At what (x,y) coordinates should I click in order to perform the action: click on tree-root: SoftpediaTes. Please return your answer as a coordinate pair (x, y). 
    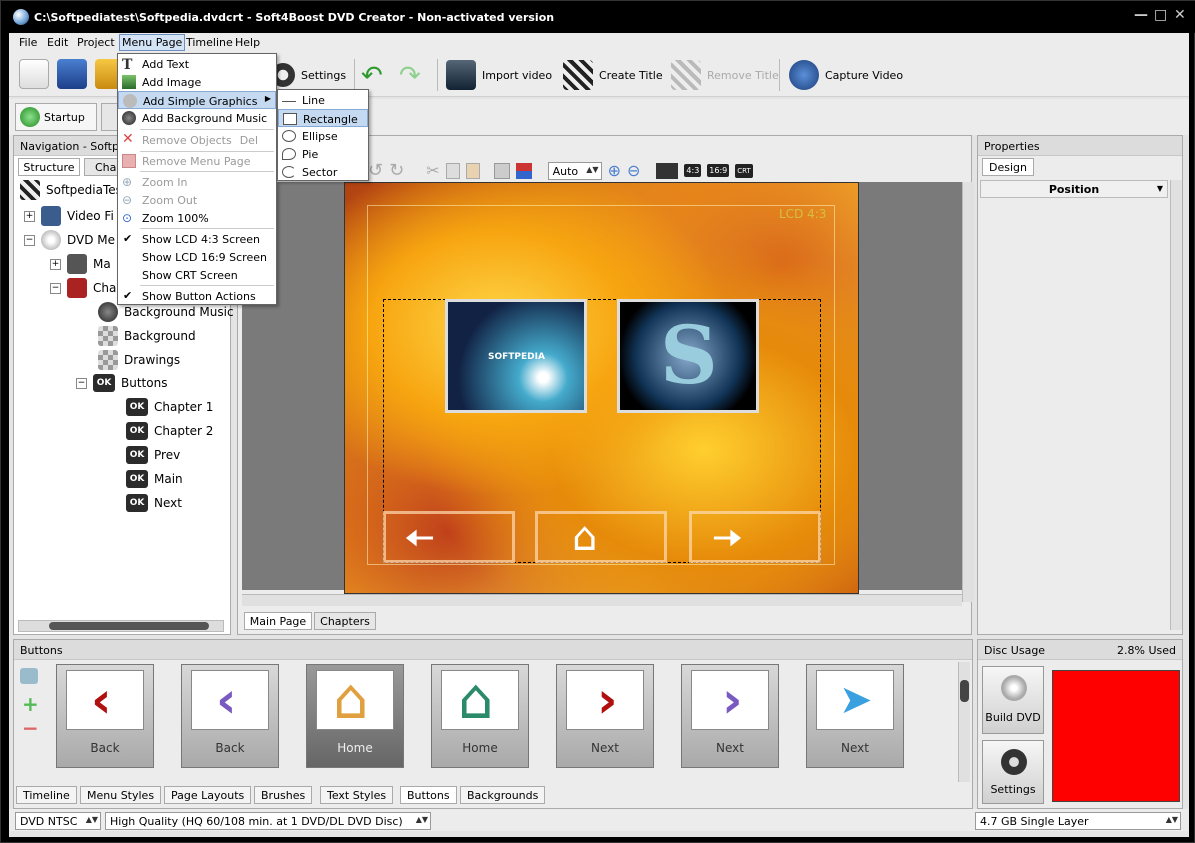
    Looking at the image, I should click on (71, 190).